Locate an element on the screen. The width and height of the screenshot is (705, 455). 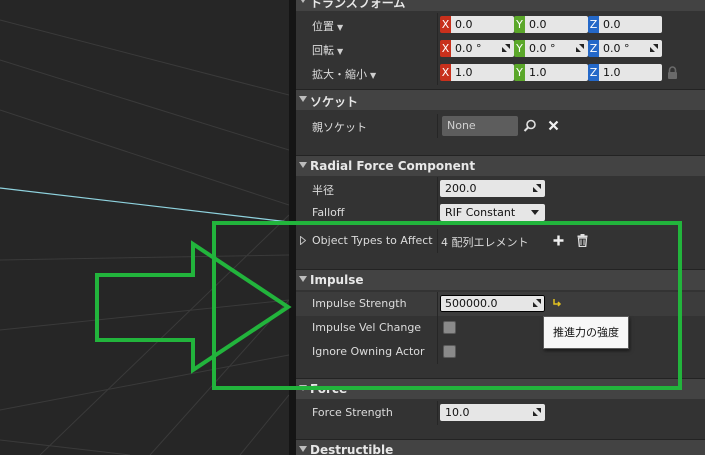
category-title: Force is located at coordinates (329, 389).